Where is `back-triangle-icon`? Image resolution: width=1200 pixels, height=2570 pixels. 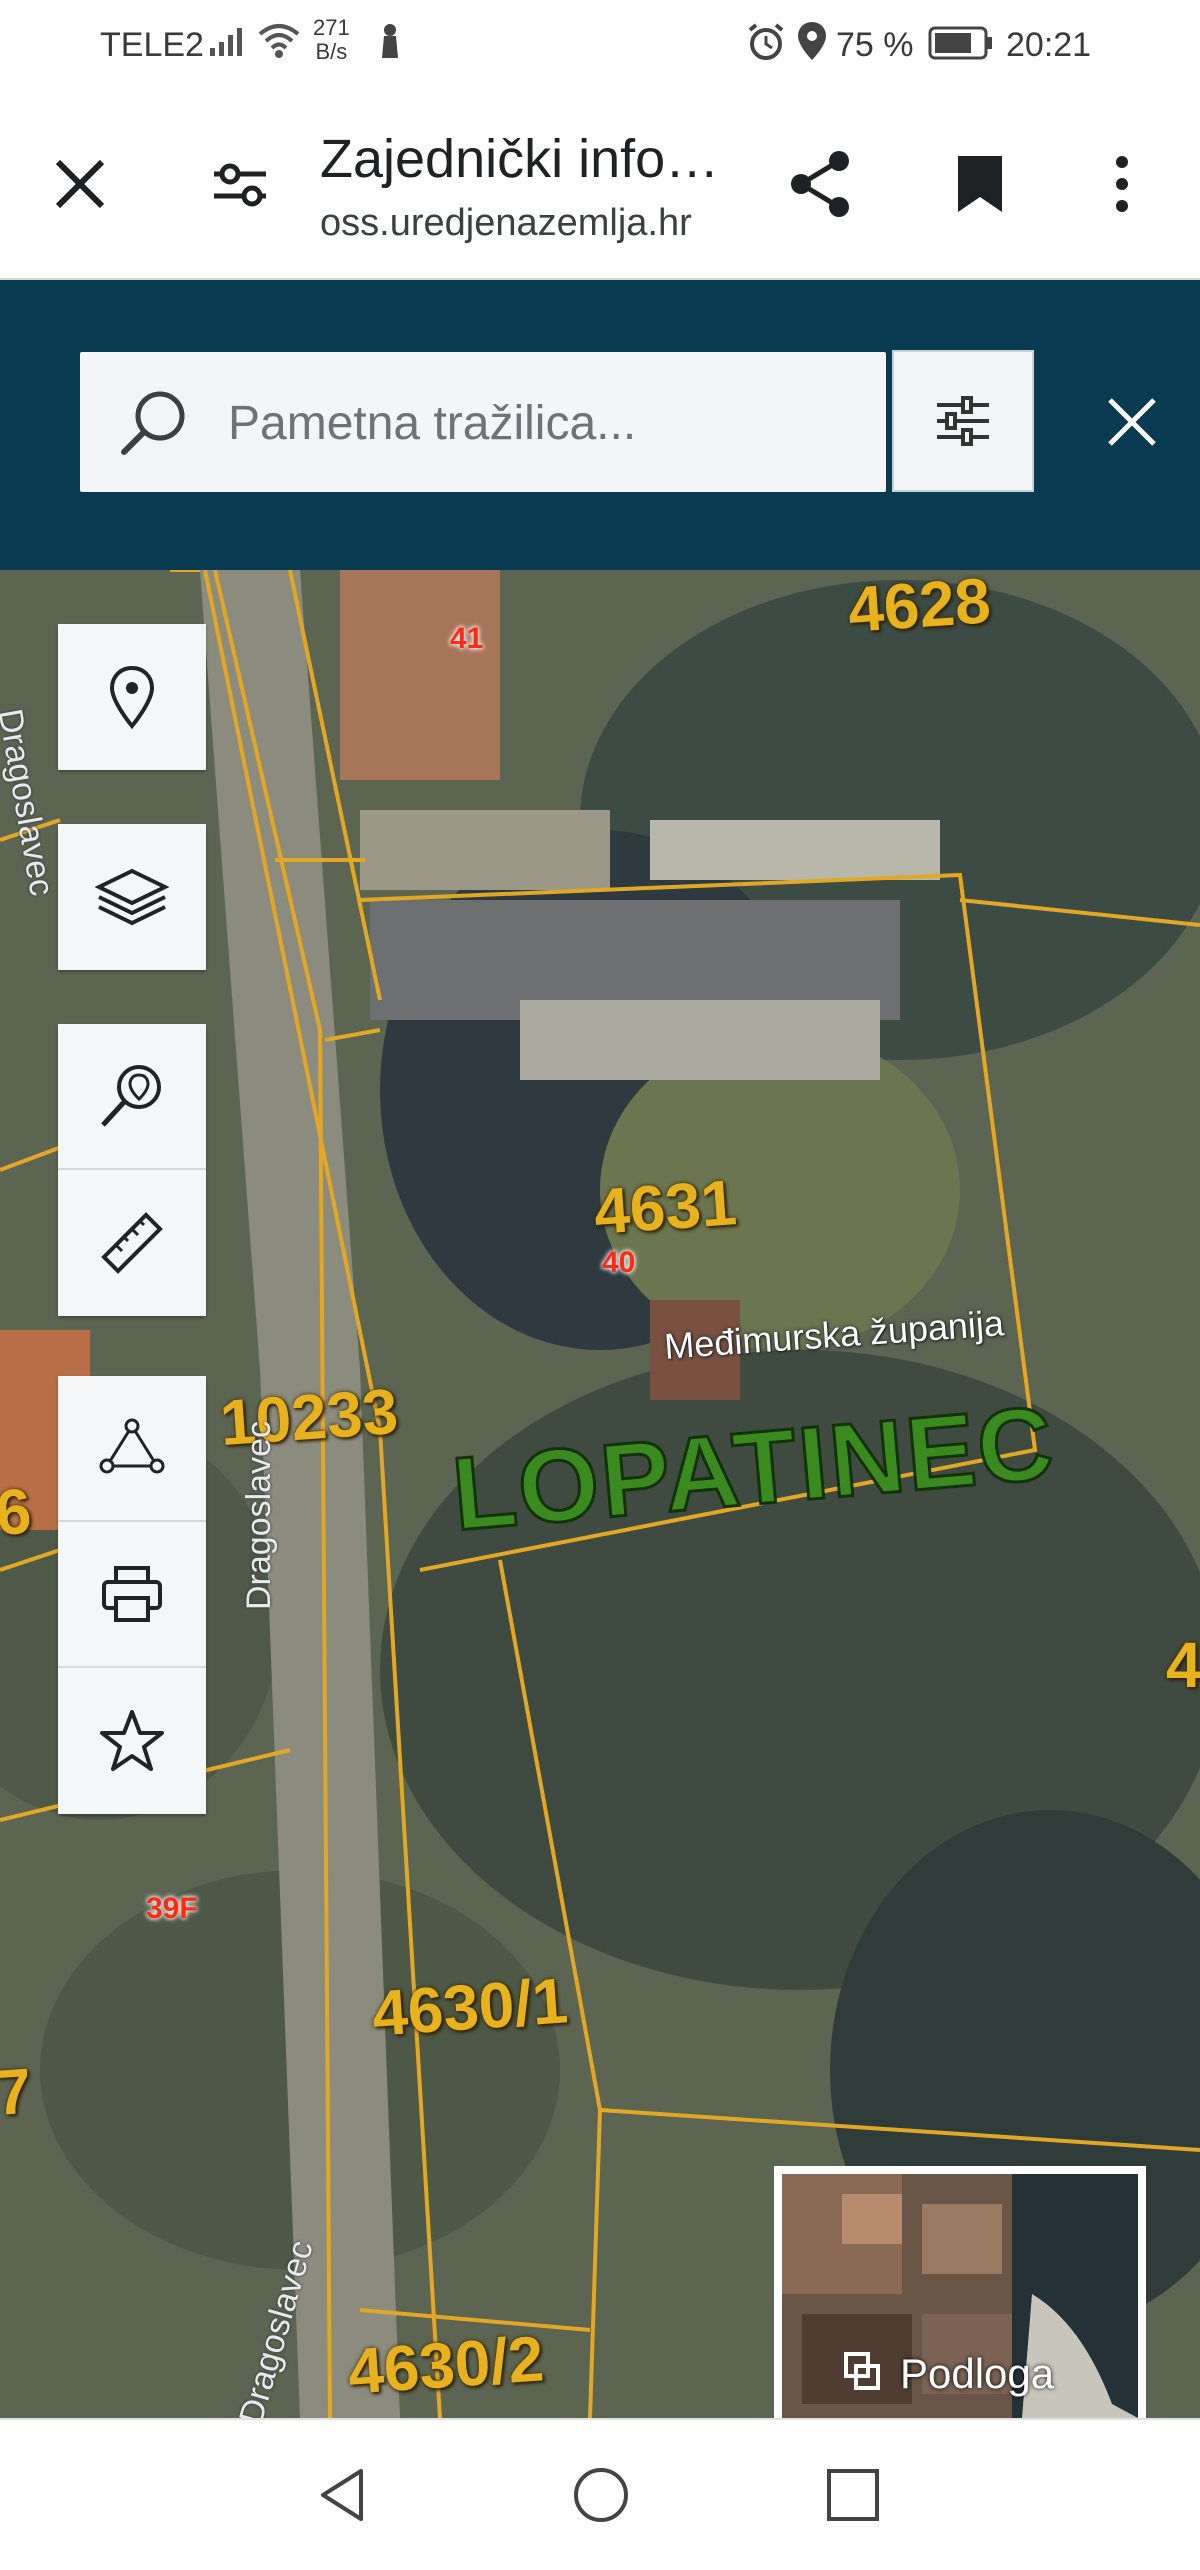 back-triangle-icon is located at coordinates (342, 2495).